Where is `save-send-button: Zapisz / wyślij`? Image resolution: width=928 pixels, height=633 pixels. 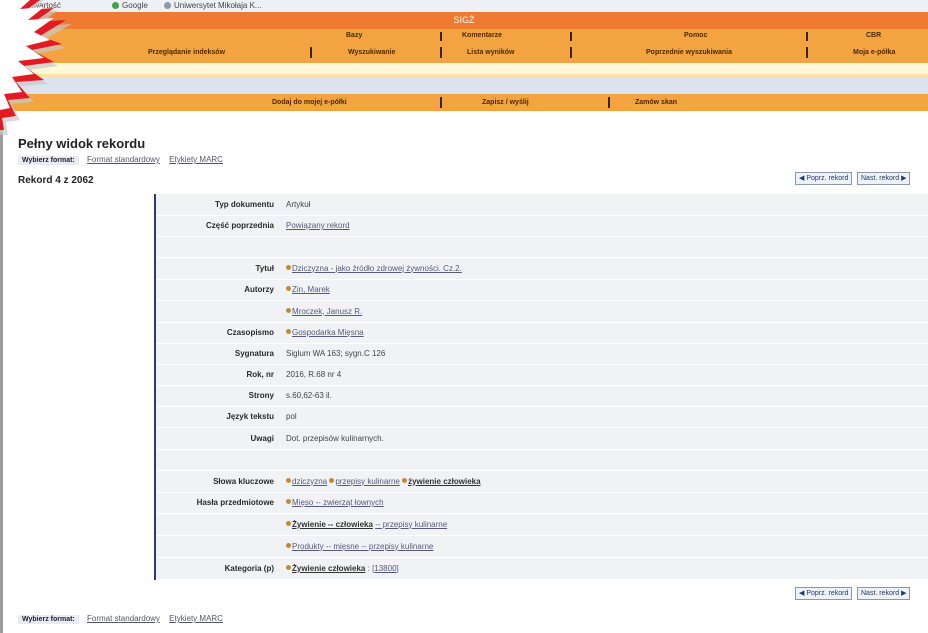 save-send-button: Zapisz / wyślij is located at coordinates (505, 102).